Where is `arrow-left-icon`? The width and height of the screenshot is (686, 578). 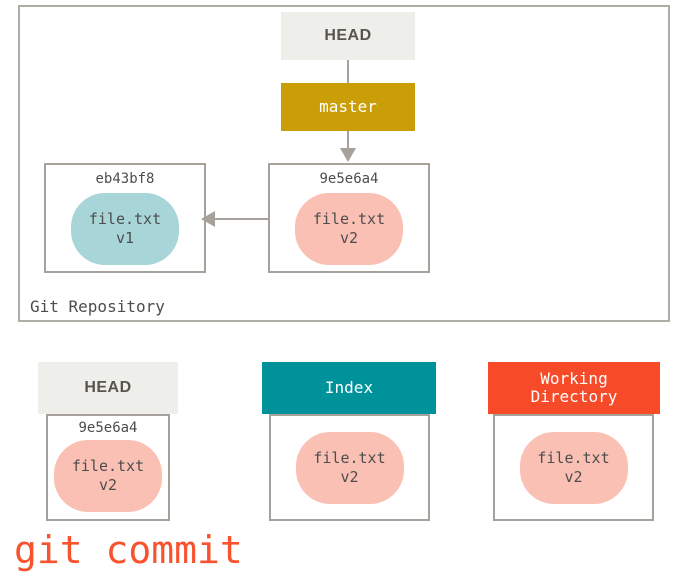 arrow-left-icon is located at coordinates (208, 219).